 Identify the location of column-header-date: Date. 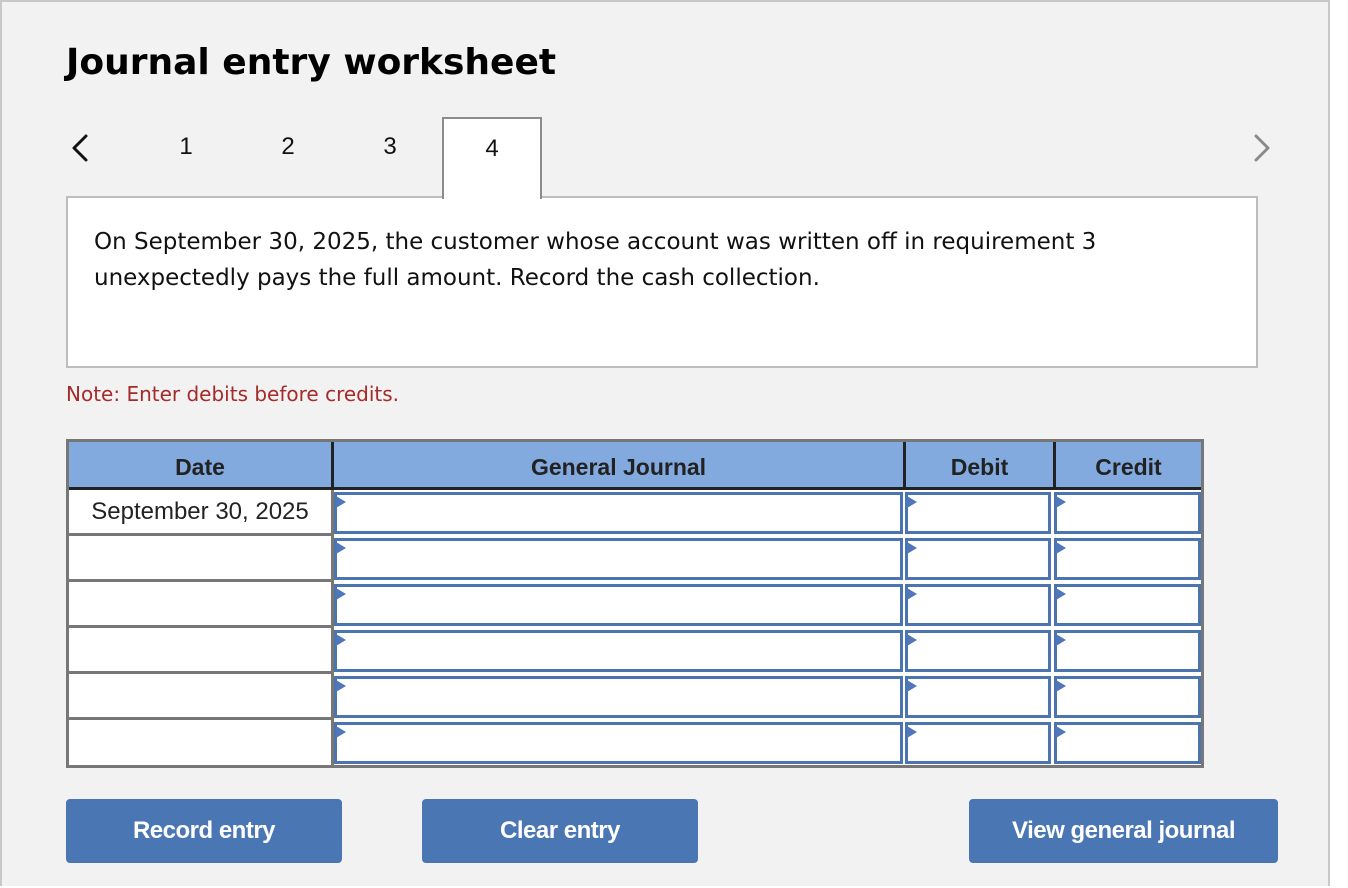
(200, 466).